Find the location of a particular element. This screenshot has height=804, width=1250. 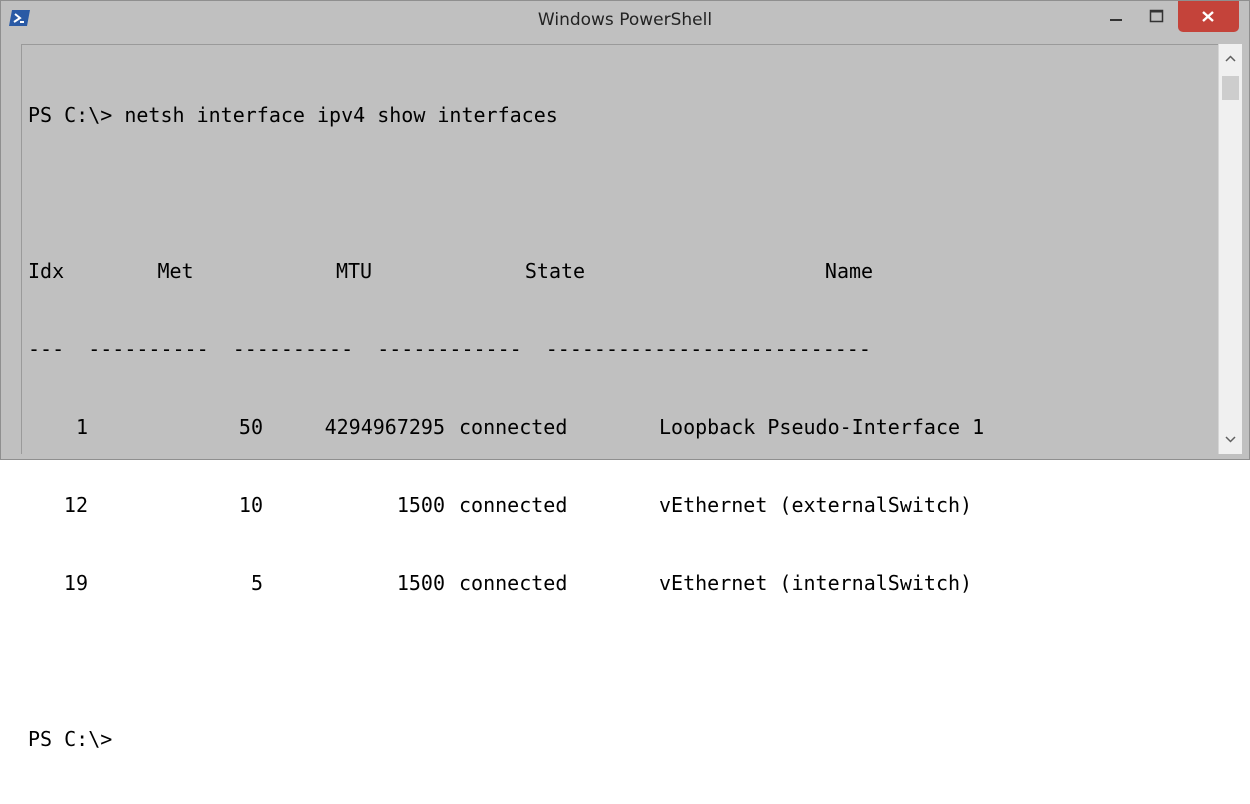

row-idx: 19 is located at coordinates (75, 583).